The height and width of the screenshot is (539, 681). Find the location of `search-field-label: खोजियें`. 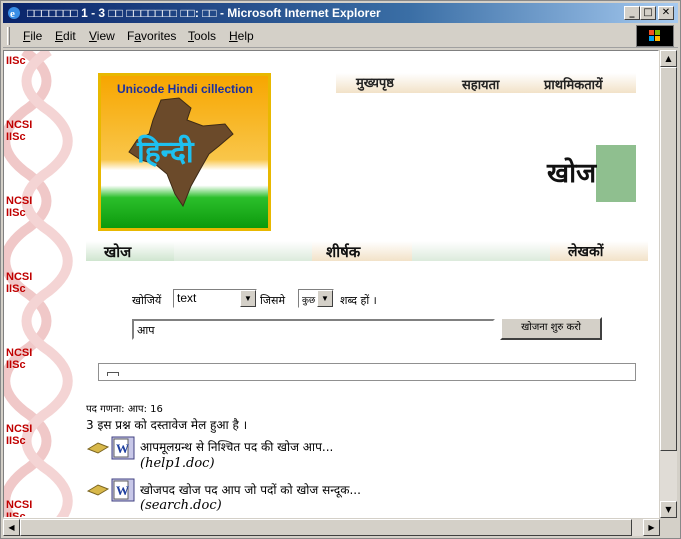

search-field-label: खोजियें is located at coordinates (147, 300).